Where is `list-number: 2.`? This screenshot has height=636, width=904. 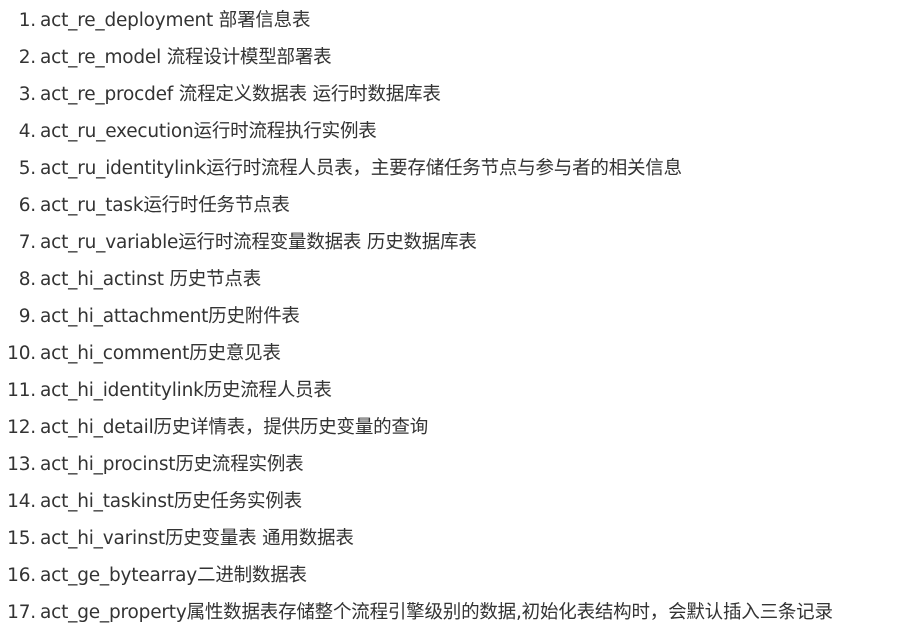 list-number: 2. is located at coordinates (27, 57).